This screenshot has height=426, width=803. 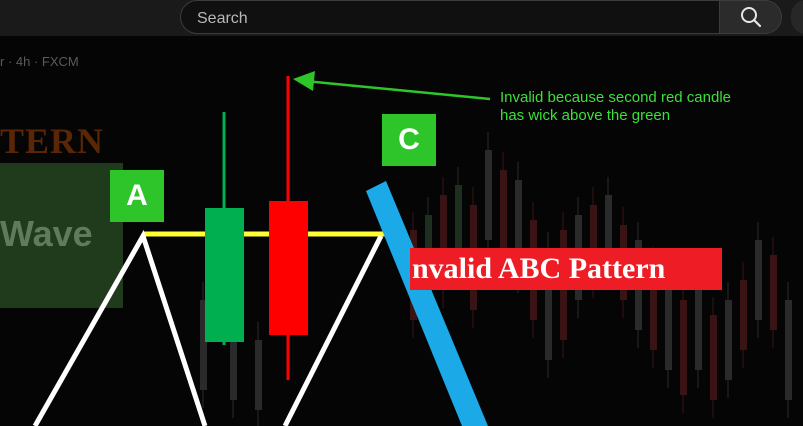 I want to click on annotation-line-1: Invalid because second red candle, so click(x=615, y=97).